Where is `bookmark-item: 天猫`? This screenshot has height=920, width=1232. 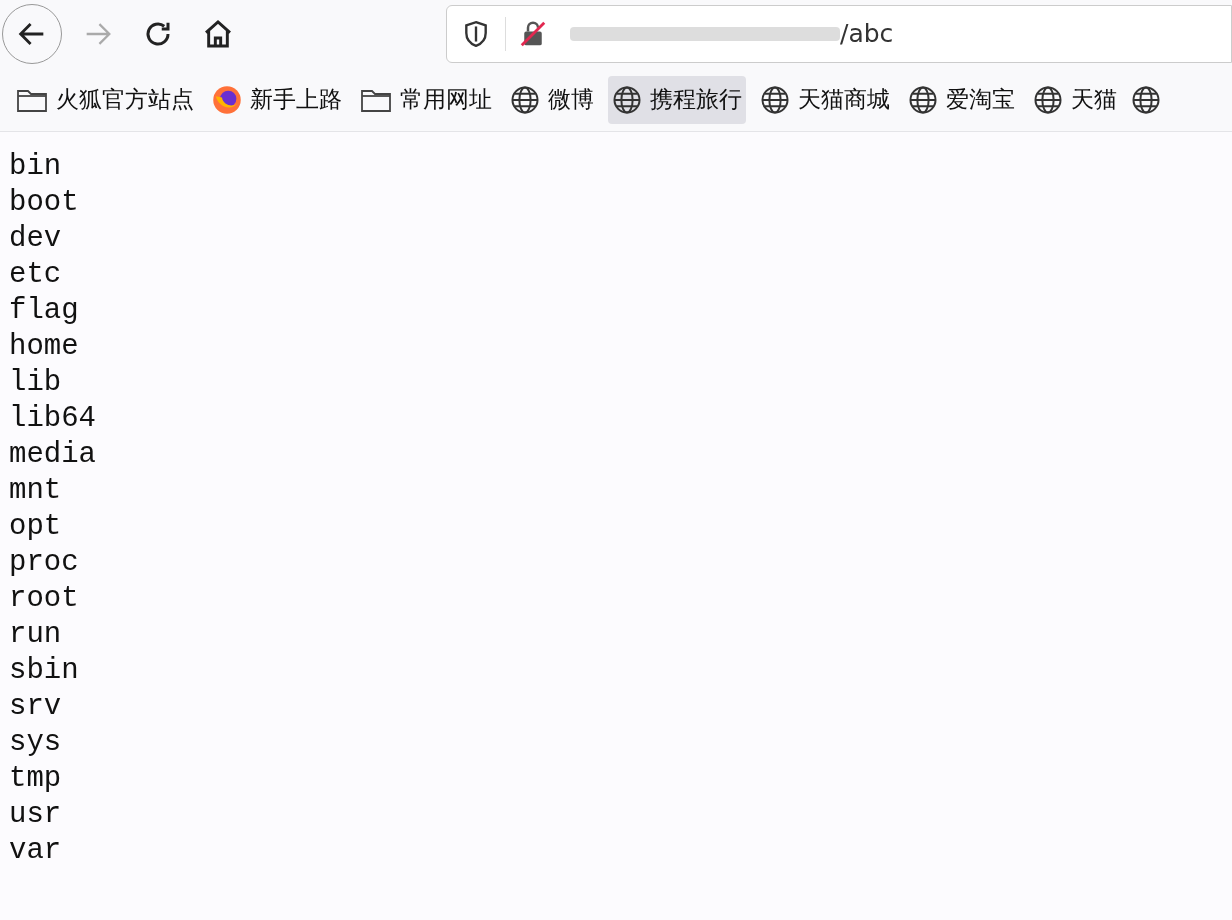 bookmark-item: 天猫 is located at coordinates (1075, 99).